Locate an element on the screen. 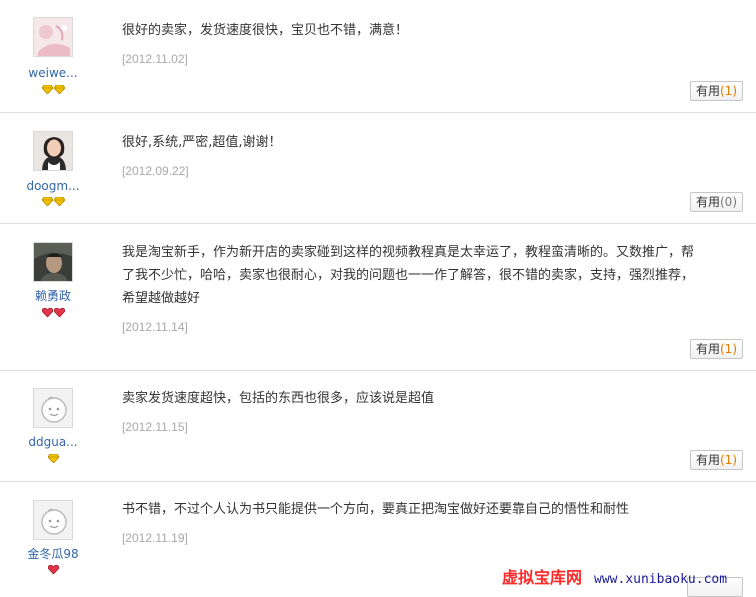 Image resolution: width=756 pixels, height=597 pixels. username-link: 赖勇政 is located at coordinates (53, 295).